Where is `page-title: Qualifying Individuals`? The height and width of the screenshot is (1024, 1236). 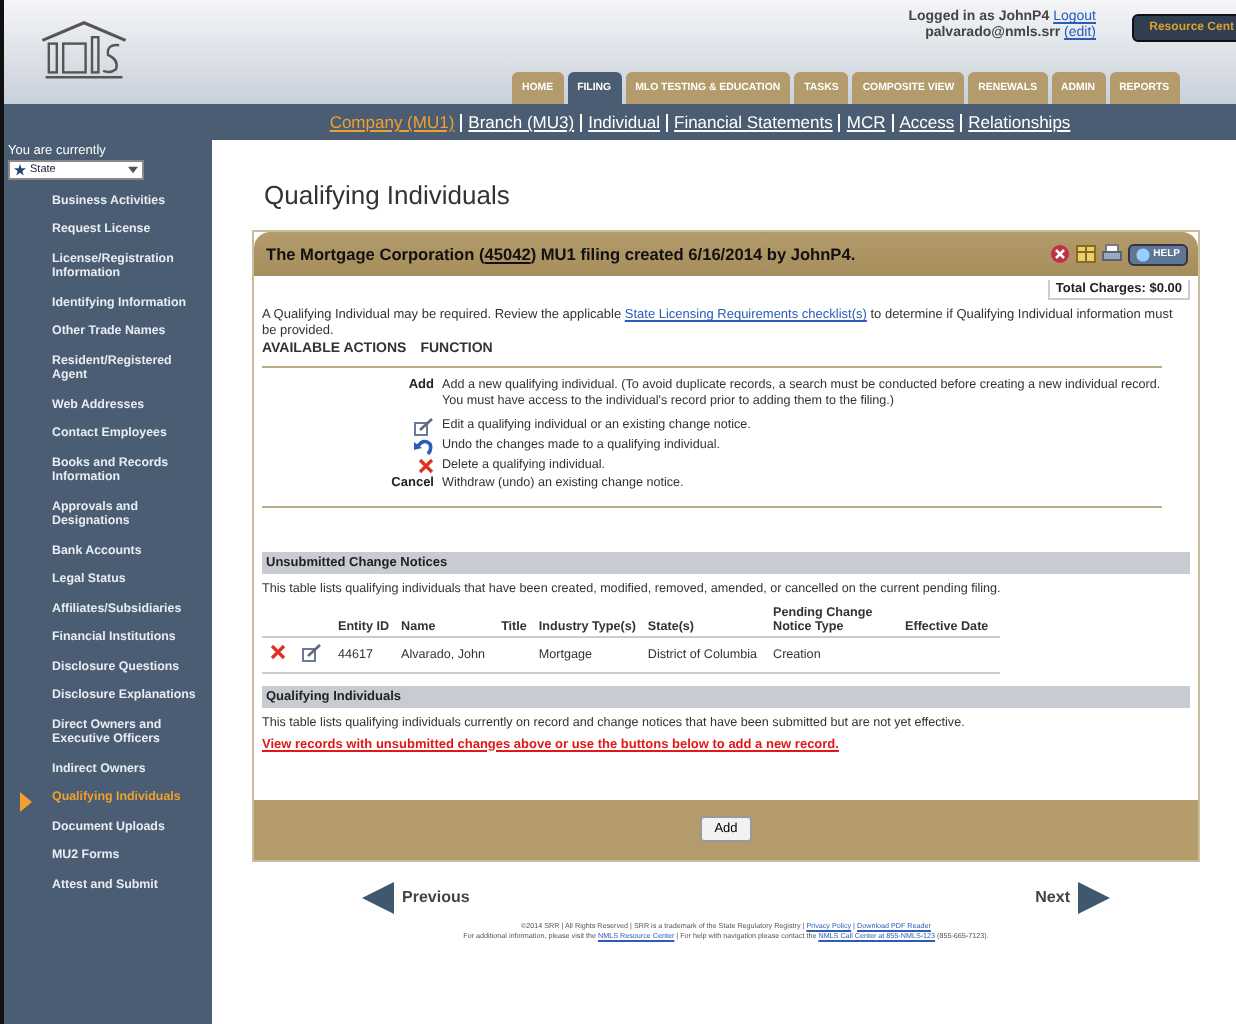 page-title: Qualifying Individuals is located at coordinates (388, 195).